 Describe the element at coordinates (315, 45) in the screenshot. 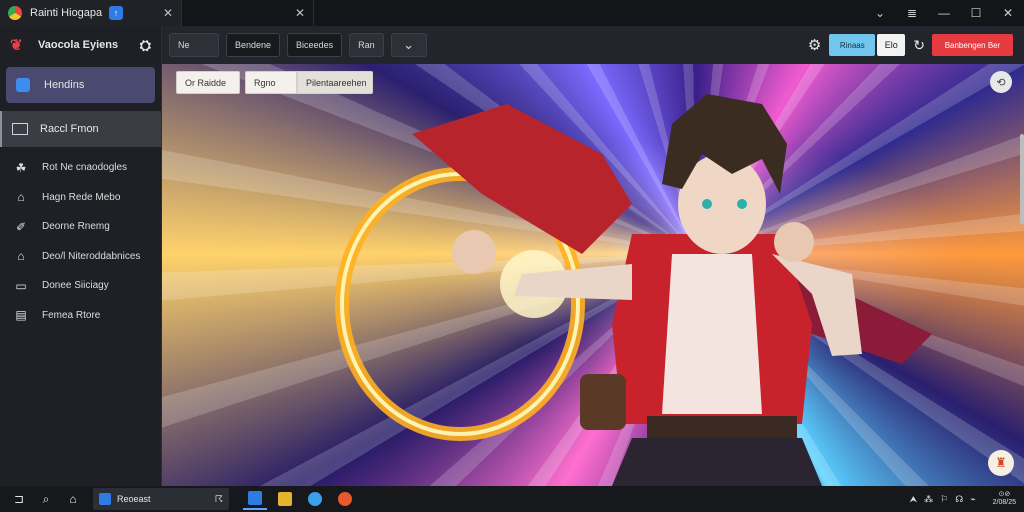

I see `toolbar-button-3: Biceedes` at that location.